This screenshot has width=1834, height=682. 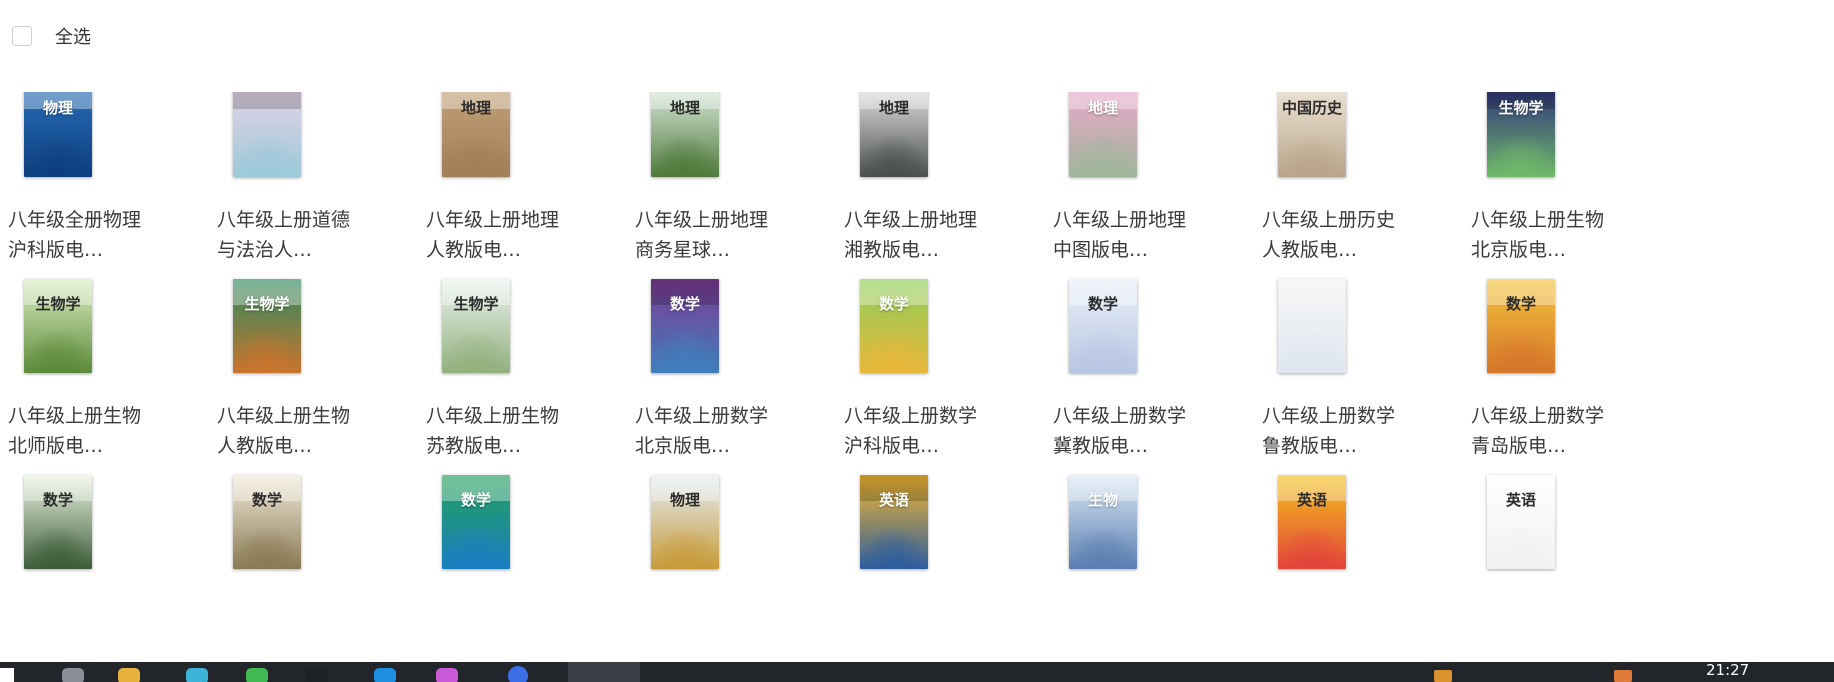 I want to click on cover-title: 生物, so click(x=1102, y=500).